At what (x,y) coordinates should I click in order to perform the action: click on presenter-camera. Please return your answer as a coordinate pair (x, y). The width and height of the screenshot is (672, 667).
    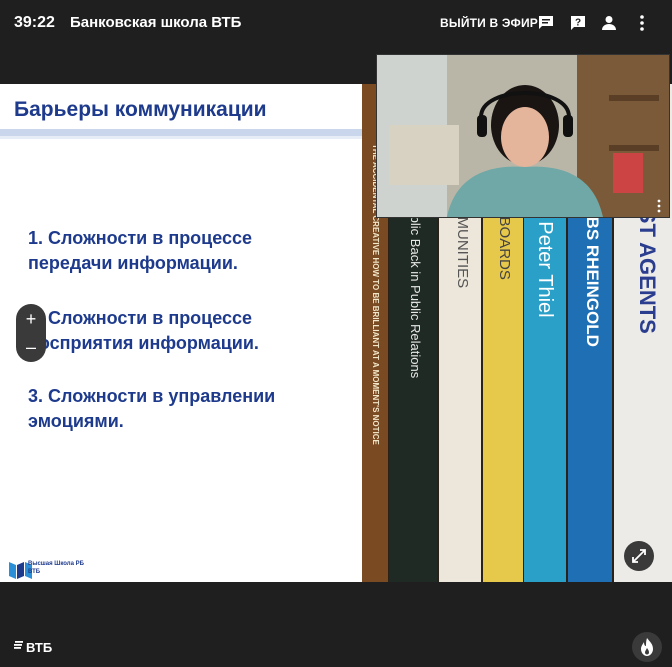
    Looking at the image, I should click on (523, 136).